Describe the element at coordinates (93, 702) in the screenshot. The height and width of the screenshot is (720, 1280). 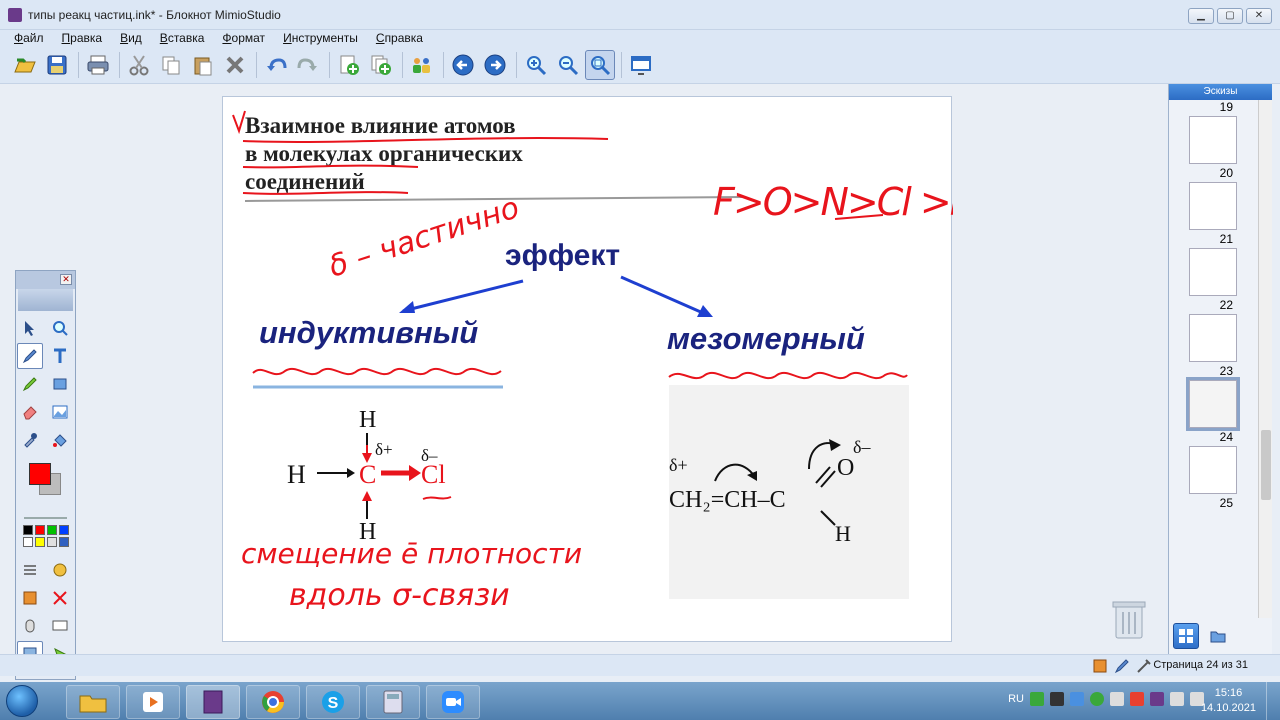
I see `explorer-taskbar-icon` at that location.